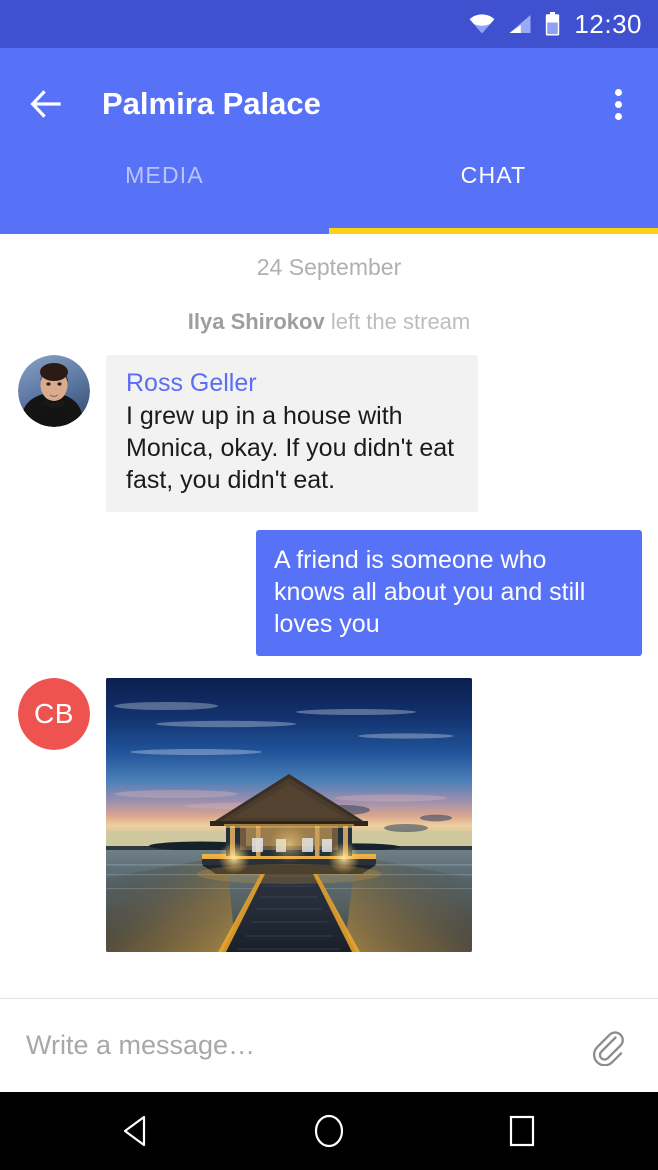  Describe the element at coordinates (520, 24) in the screenshot. I see `cell-signal-icon` at that location.